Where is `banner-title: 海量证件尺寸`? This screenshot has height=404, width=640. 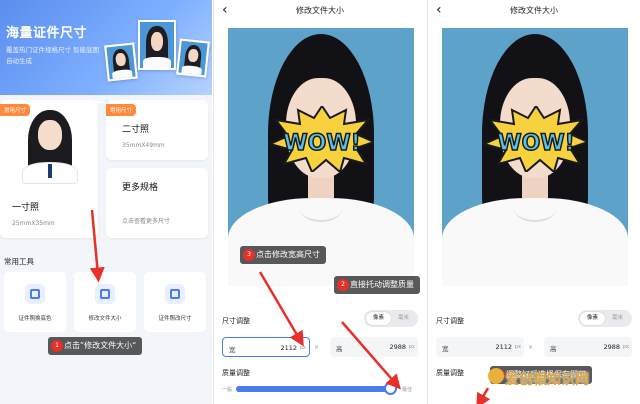 banner-title: 海量证件尺寸 is located at coordinates (47, 33).